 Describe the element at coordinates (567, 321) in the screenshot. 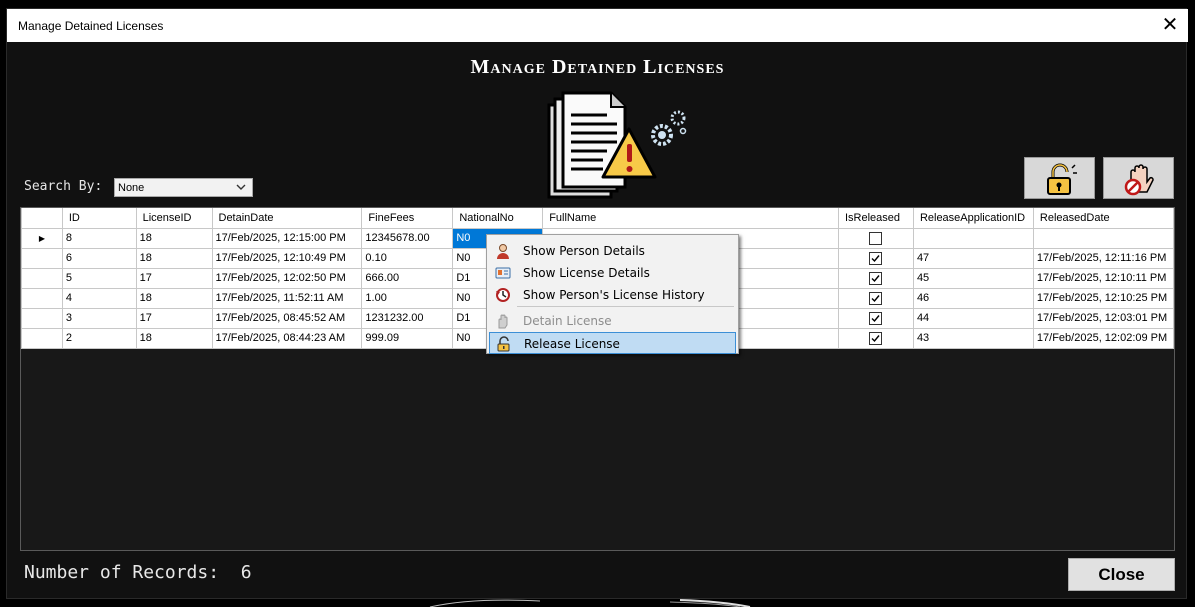

I see `menu-item-label: Detain License` at that location.